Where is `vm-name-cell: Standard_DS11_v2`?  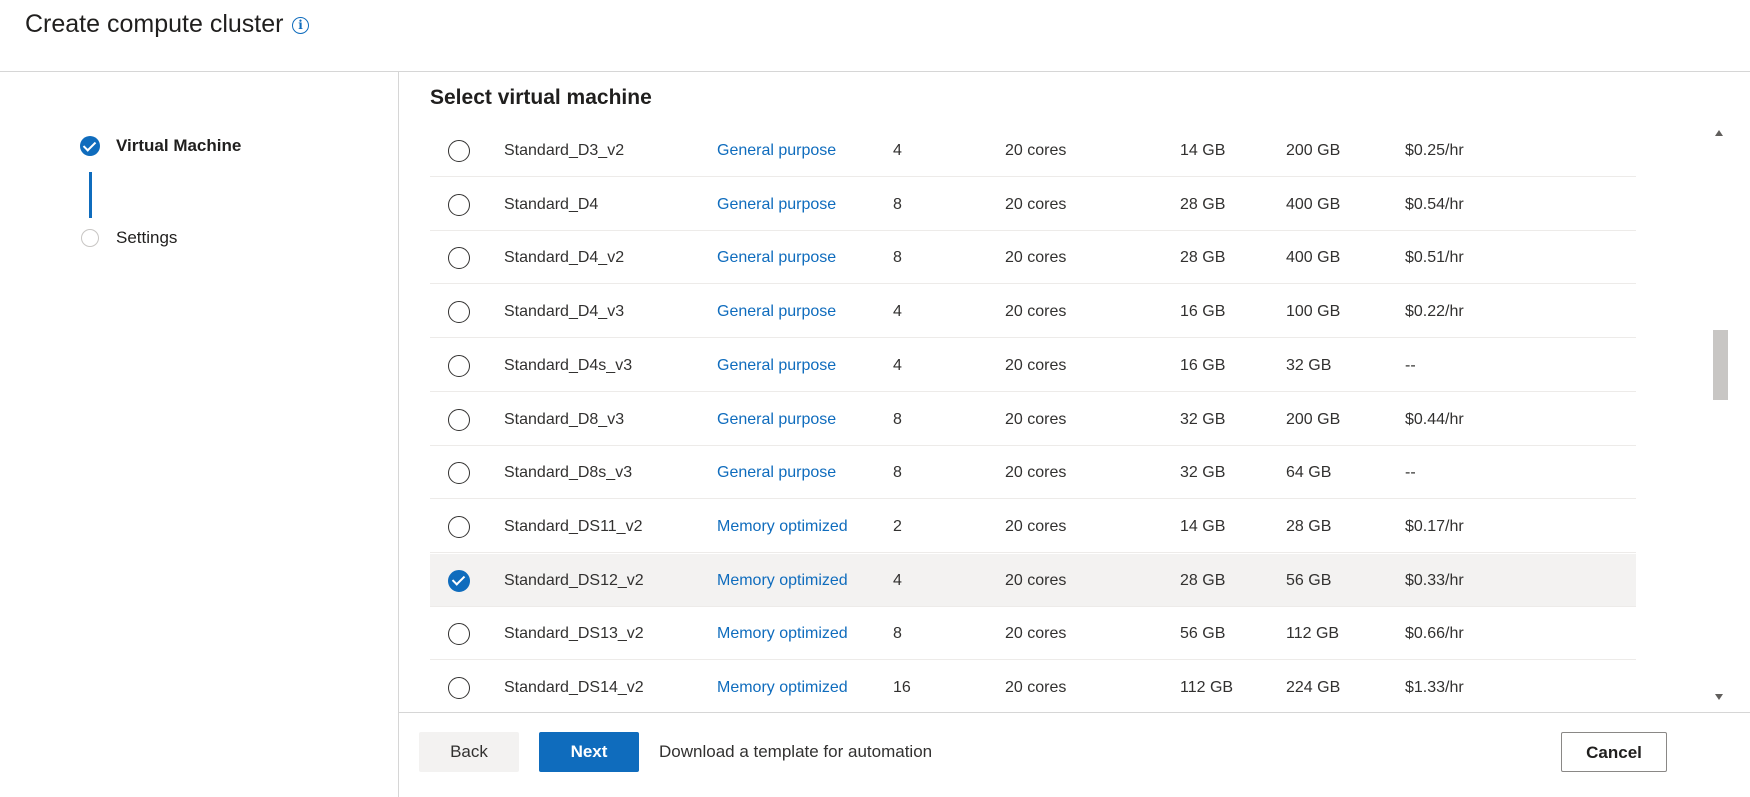 vm-name-cell: Standard_DS11_v2 is located at coordinates (573, 526).